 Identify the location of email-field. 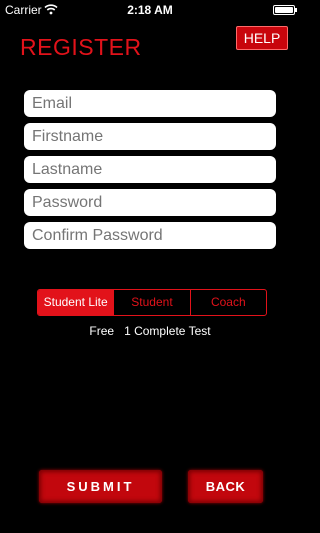
(150, 103).